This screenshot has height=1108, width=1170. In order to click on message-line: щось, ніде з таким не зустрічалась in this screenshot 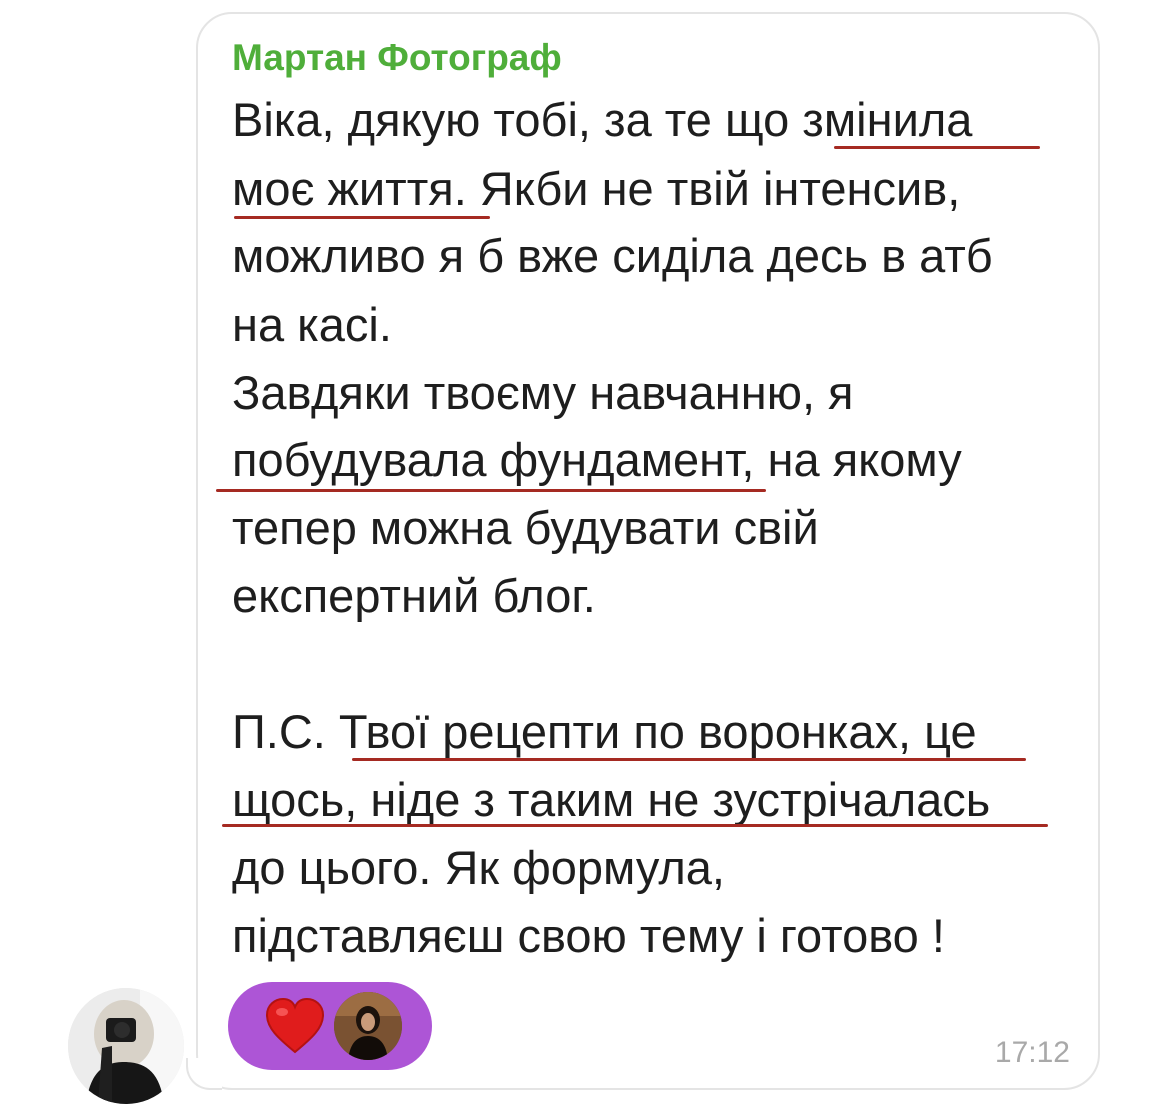, I will do `click(611, 799)`.